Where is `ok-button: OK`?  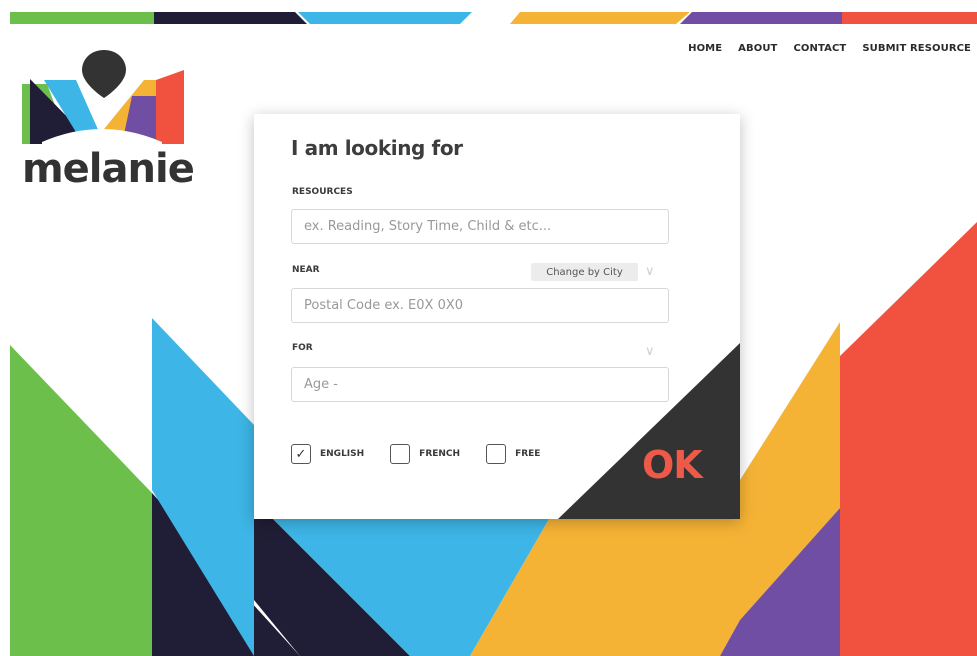 ok-button: OK is located at coordinates (649, 431).